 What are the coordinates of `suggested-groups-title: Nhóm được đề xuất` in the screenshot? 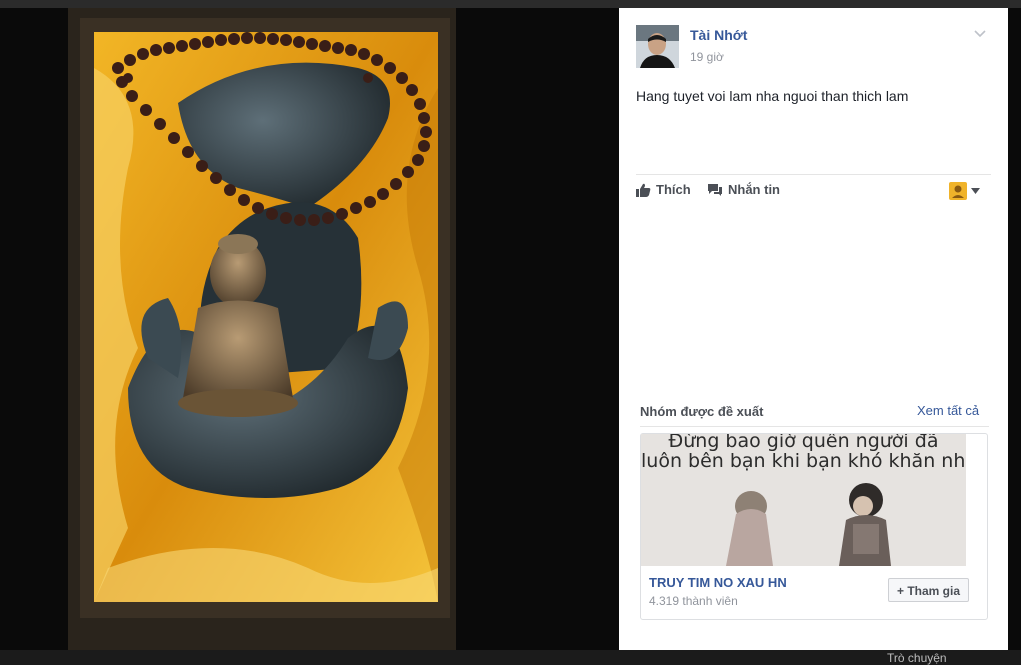 It's located at (702, 411).